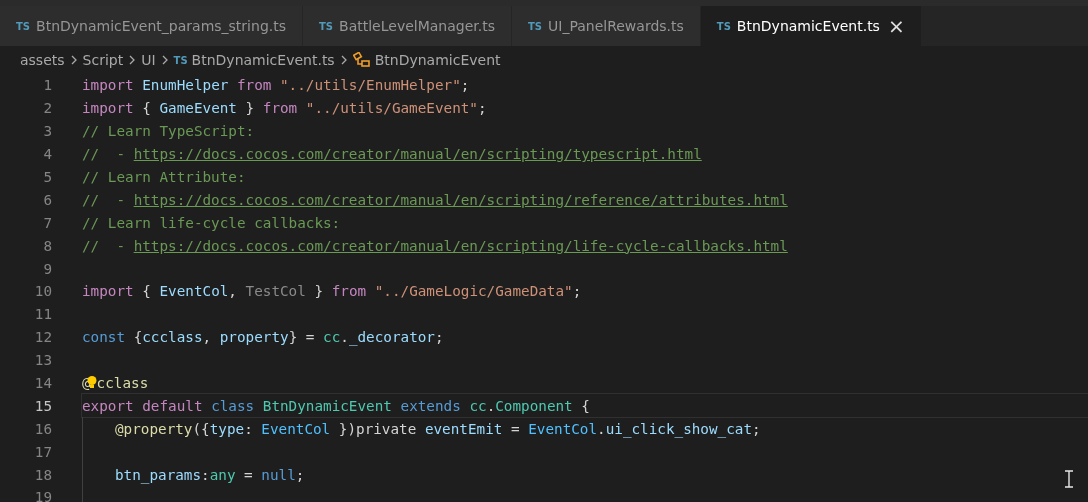 This screenshot has width=1088, height=502. Describe the element at coordinates (278, 474) in the screenshot. I see `keyword: null` at that location.